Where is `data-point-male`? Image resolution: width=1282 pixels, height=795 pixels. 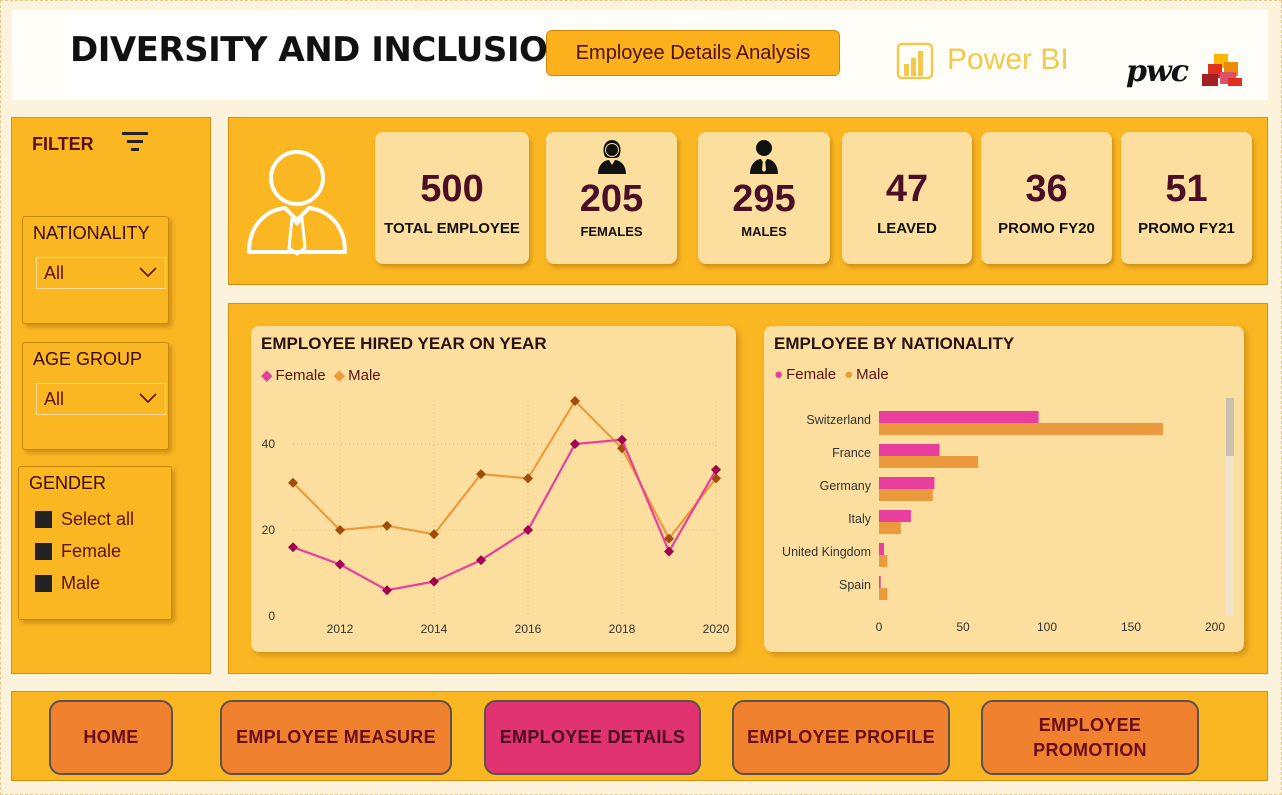 data-point-male is located at coordinates (387, 525).